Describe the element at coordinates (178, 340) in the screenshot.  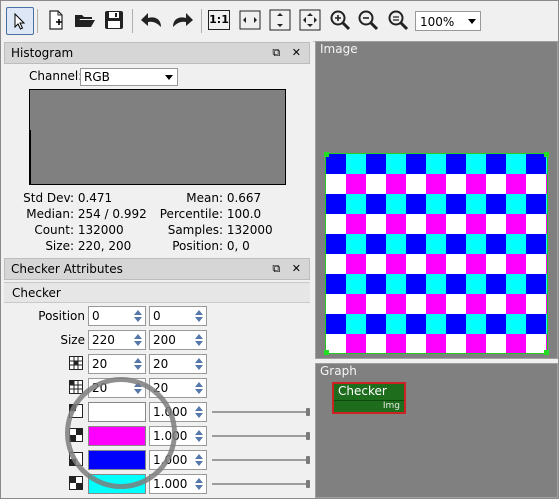
I see `size-h-spinbox: 200` at that location.